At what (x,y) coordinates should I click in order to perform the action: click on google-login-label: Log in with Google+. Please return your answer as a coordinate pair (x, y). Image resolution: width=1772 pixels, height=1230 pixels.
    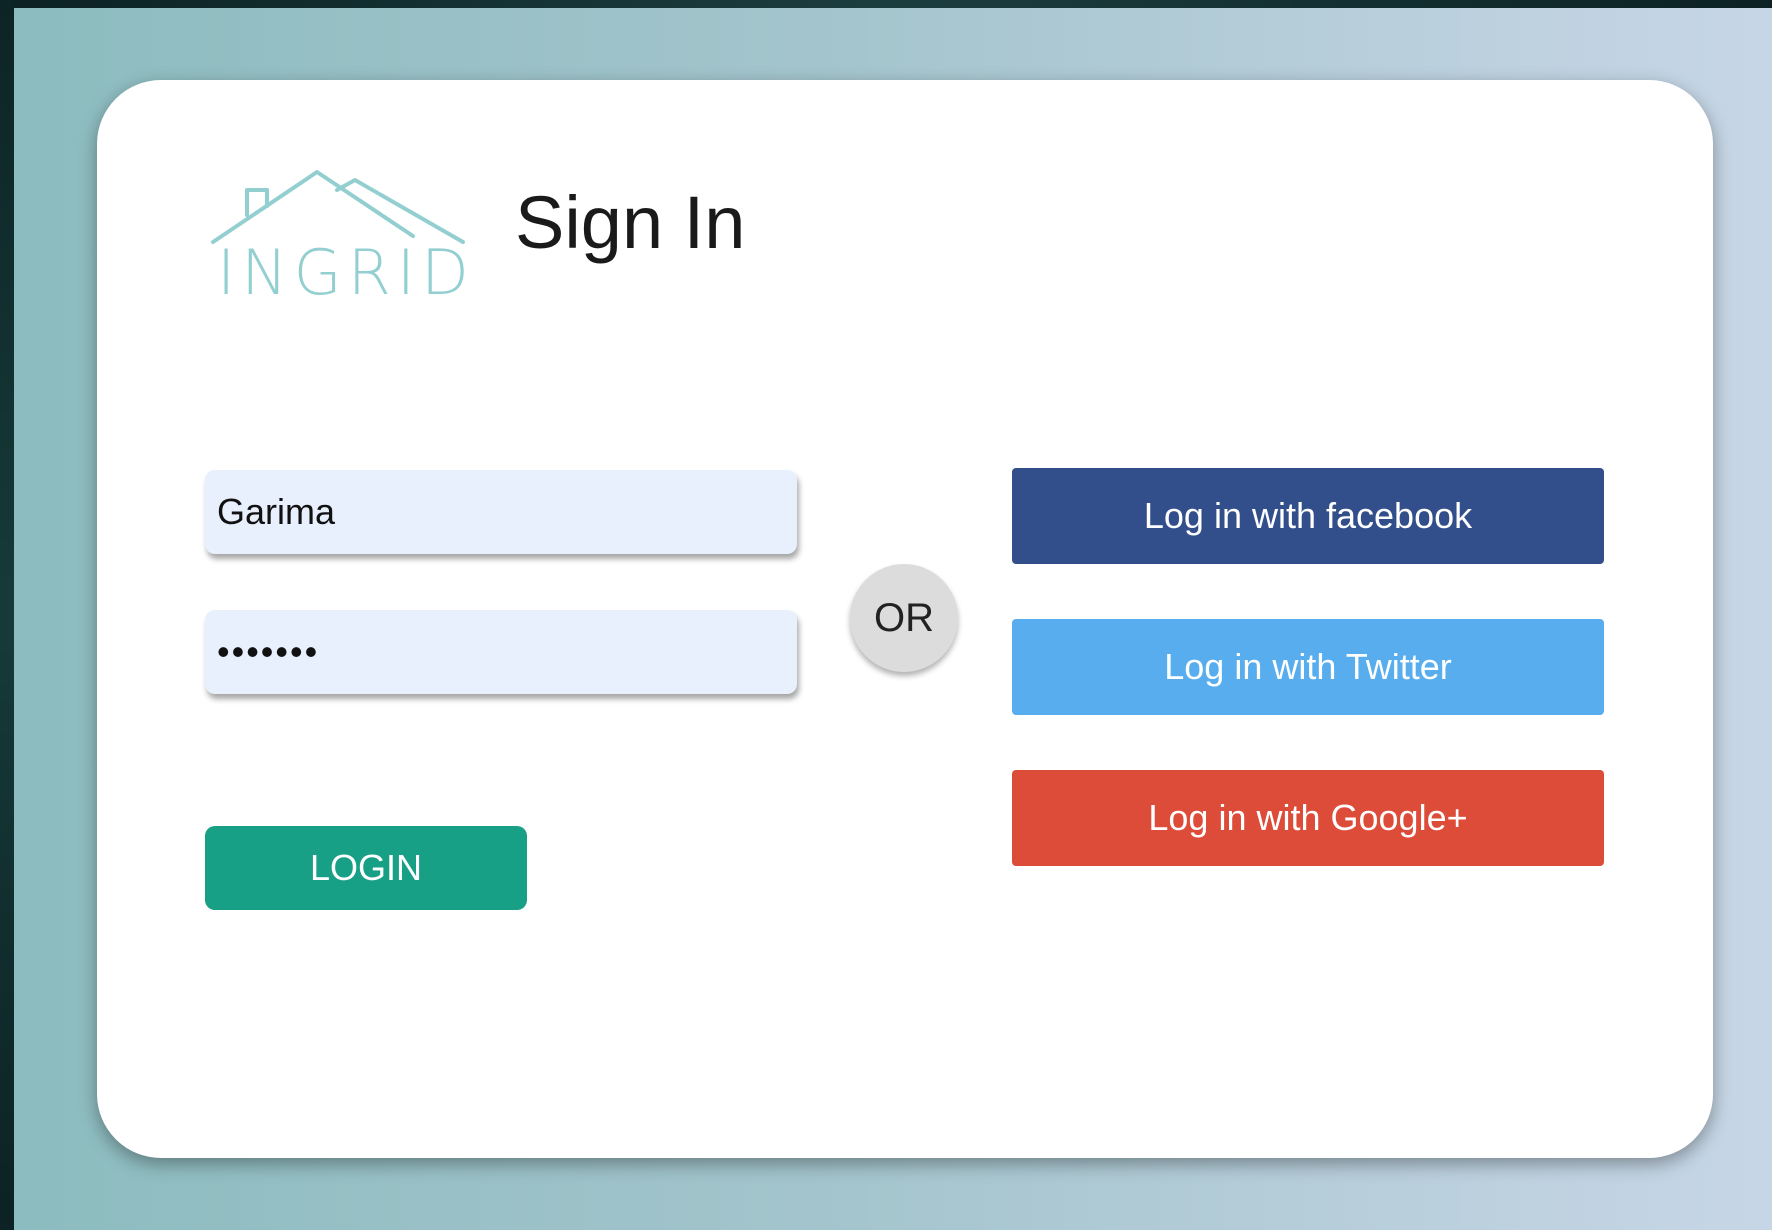
    Looking at the image, I should click on (1308, 817).